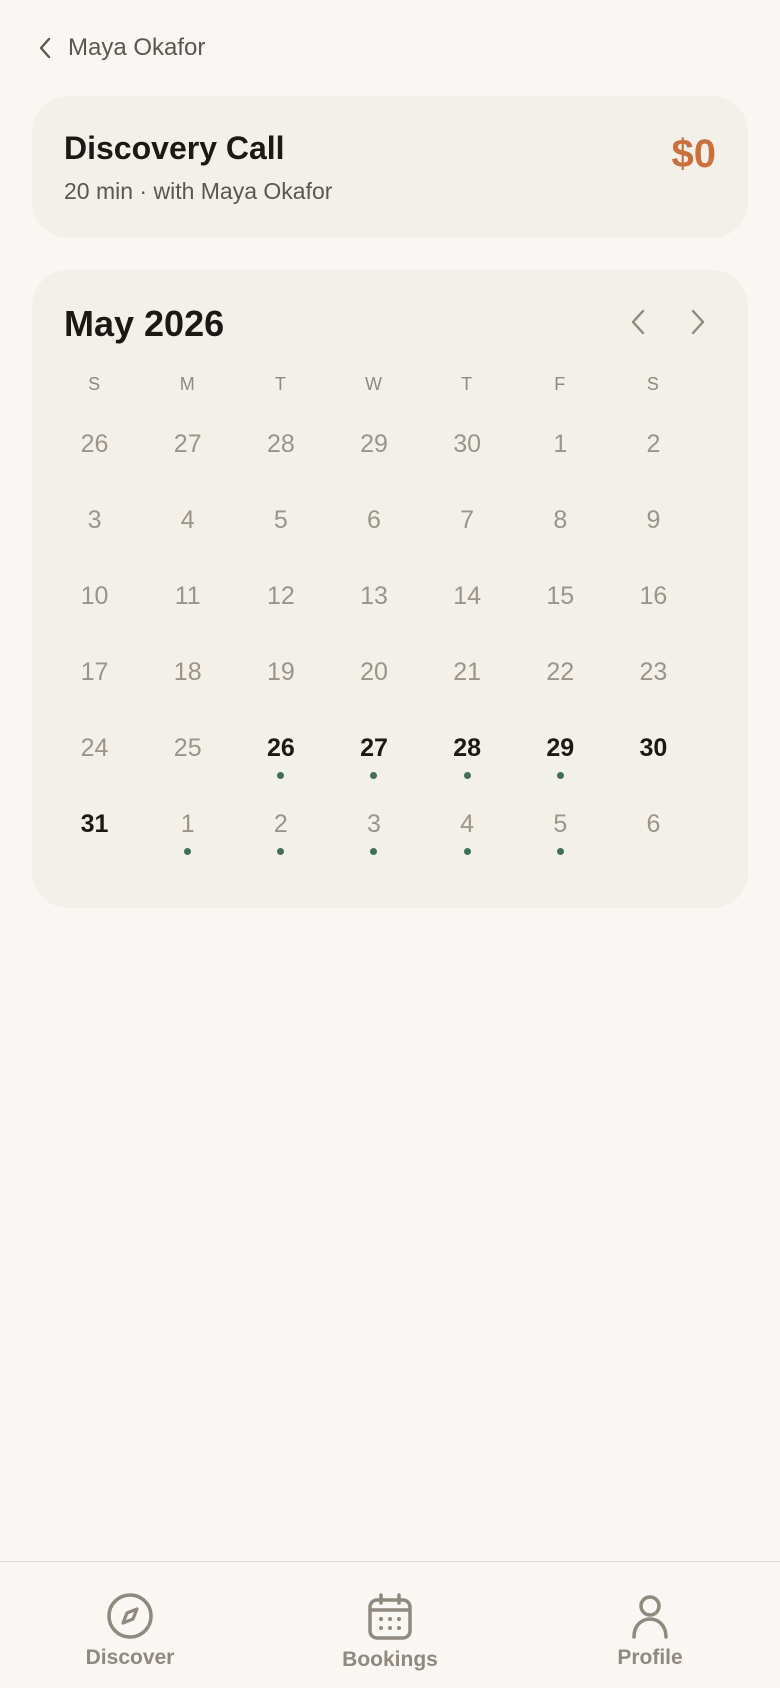 This screenshot has width=780, height=1688. I want to click on calendar-day: 28, so click(280, 458).